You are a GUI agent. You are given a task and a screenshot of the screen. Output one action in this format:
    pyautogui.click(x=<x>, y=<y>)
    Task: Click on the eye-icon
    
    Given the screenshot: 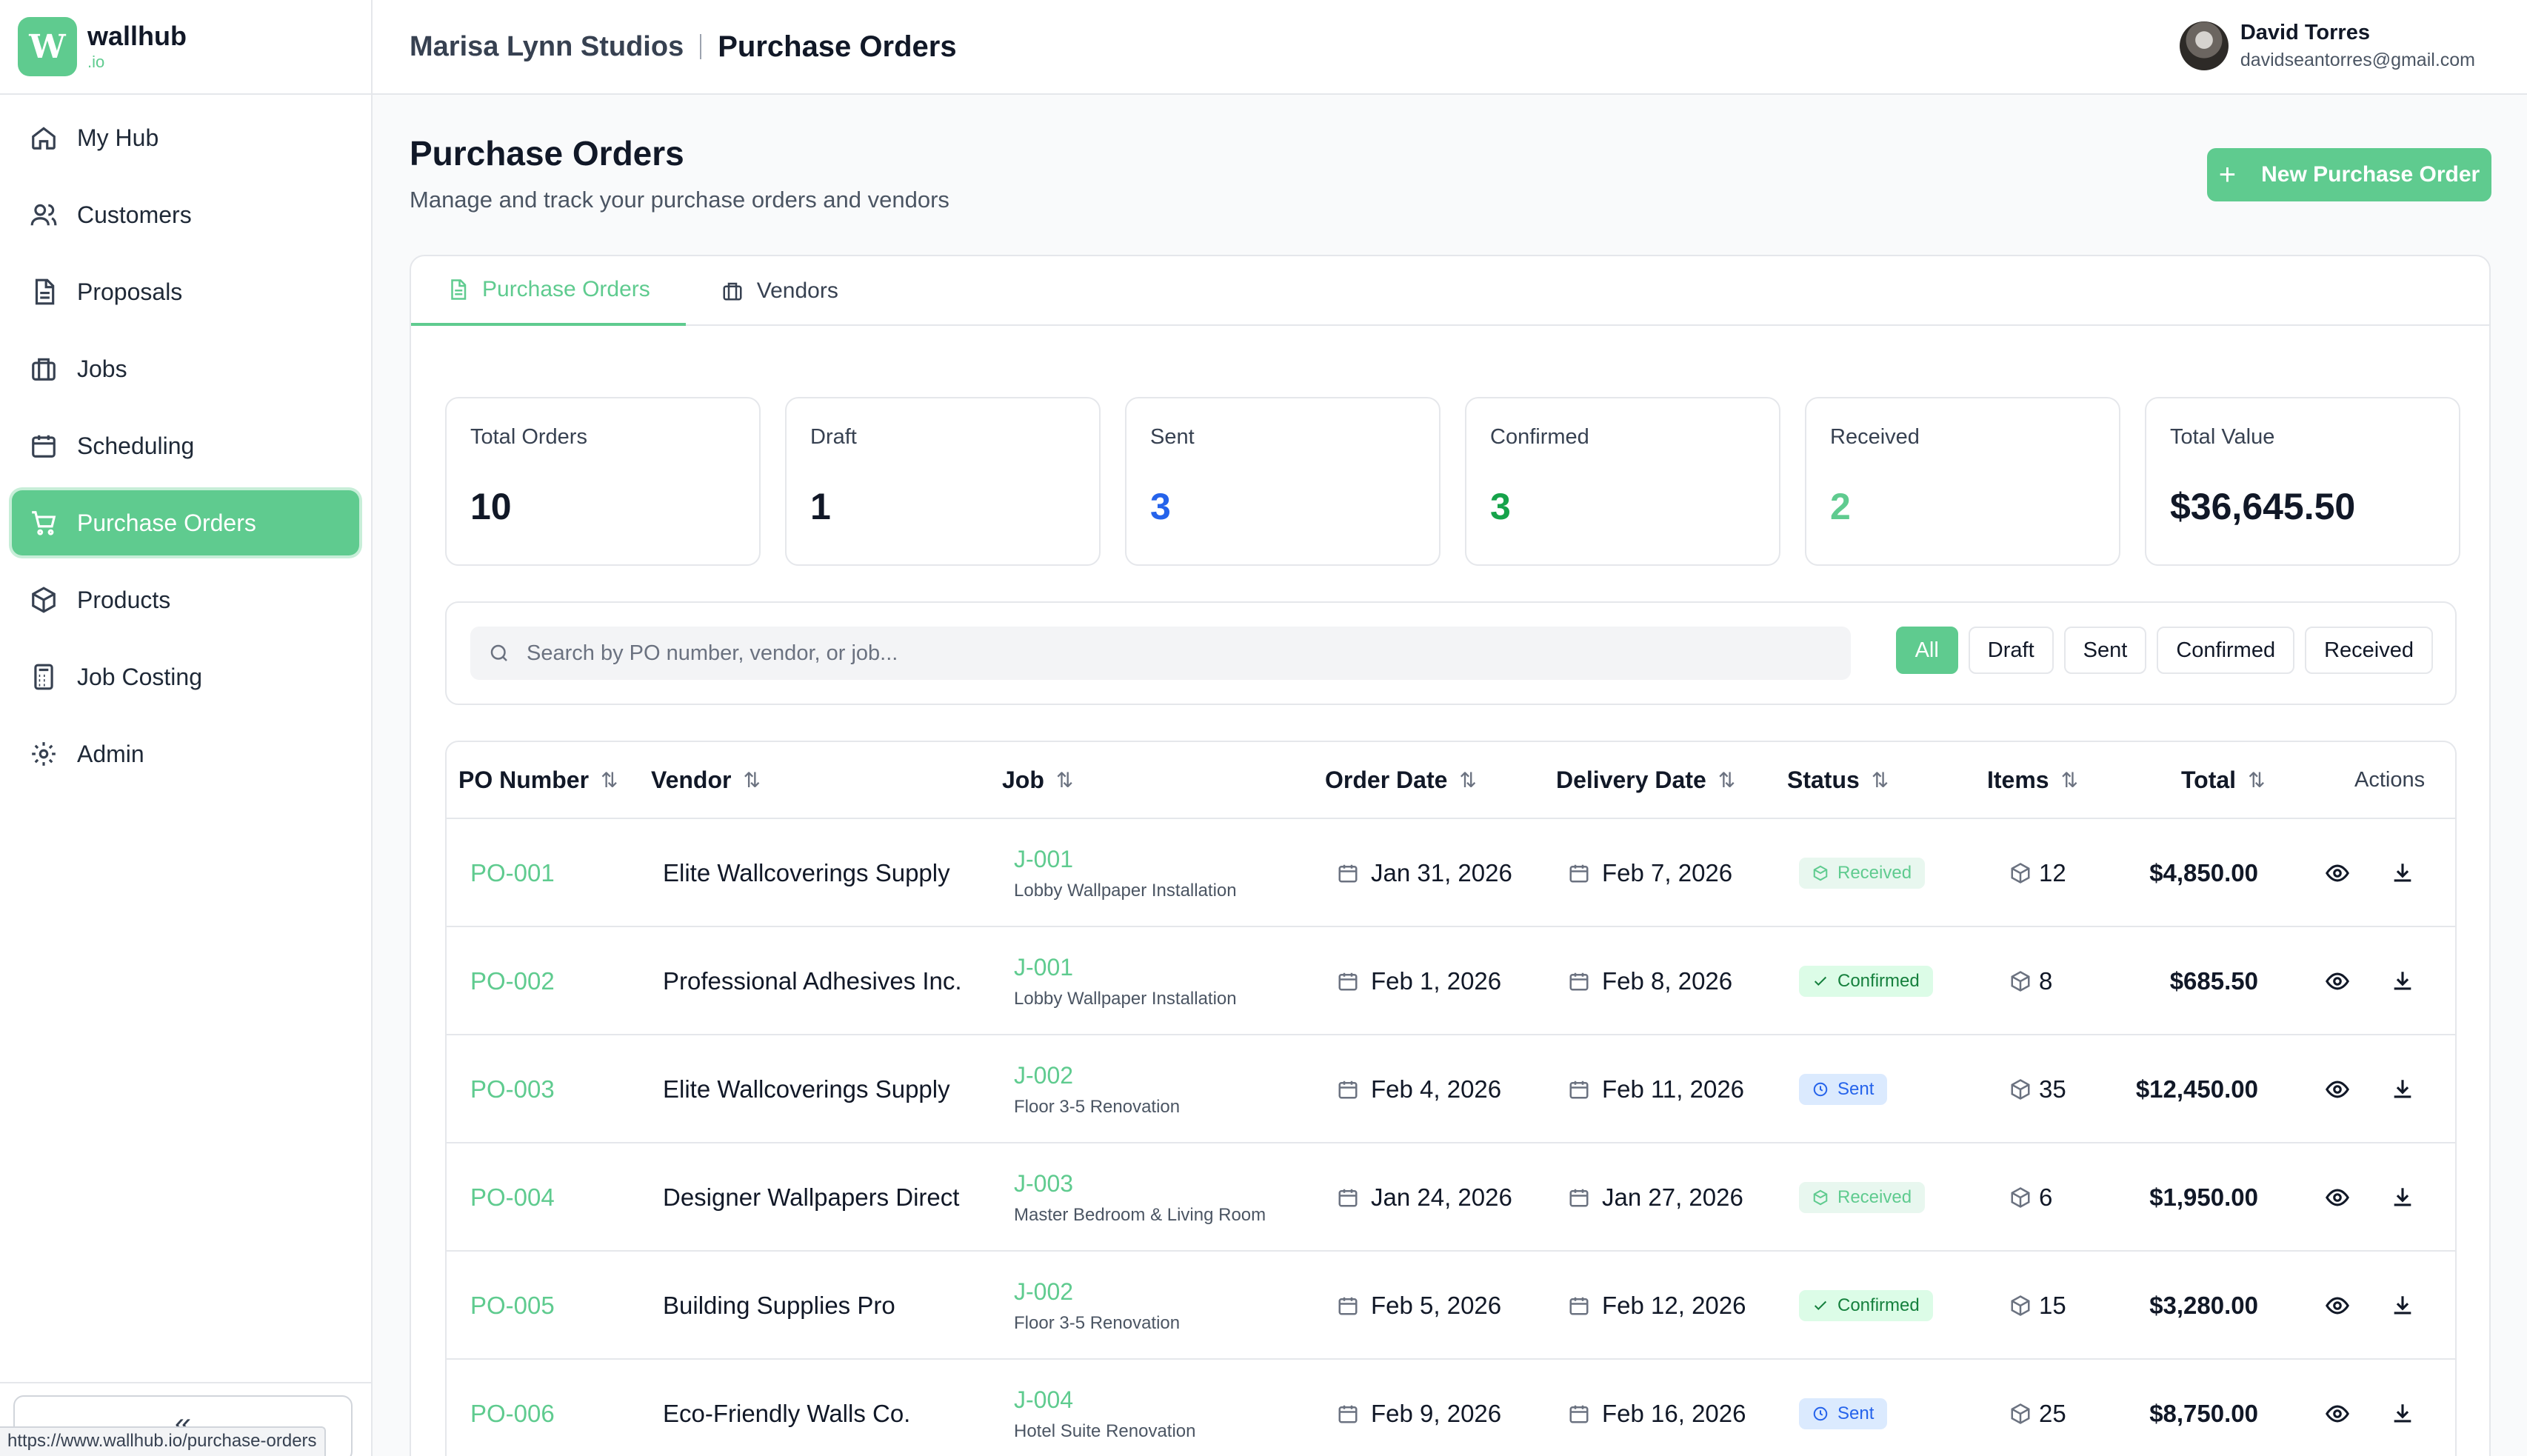 What is the action you would take?
    pyautogui.click(x=2337, y=1414)
    